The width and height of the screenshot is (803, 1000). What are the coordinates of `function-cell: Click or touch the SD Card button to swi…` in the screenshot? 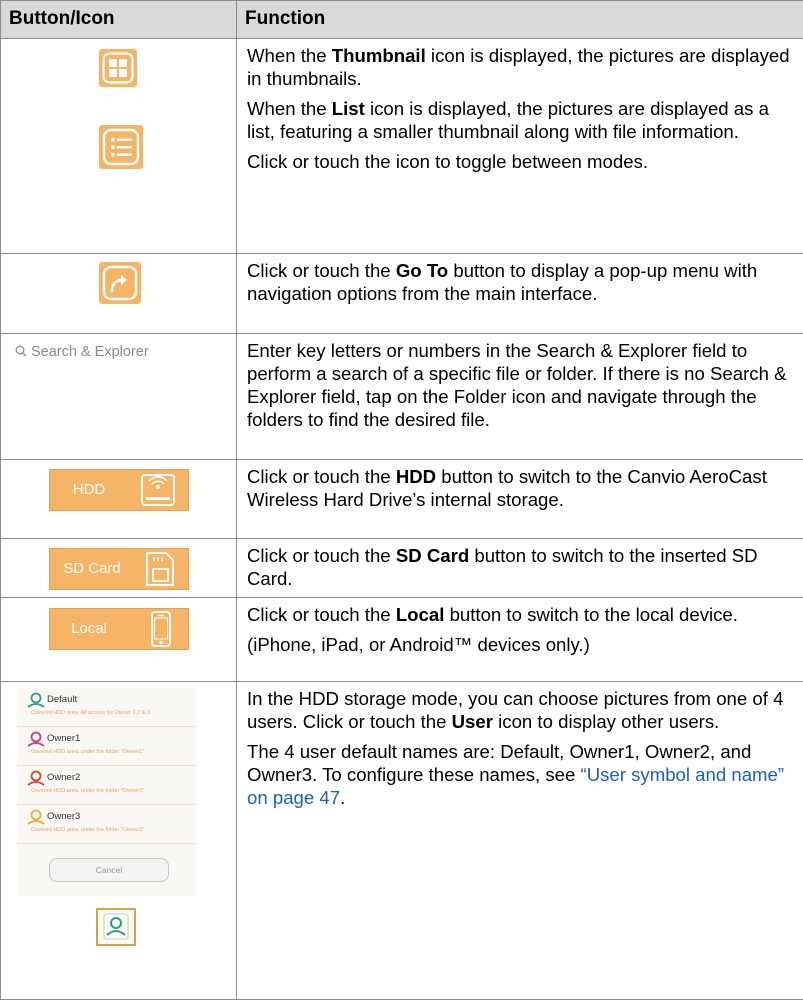 It's located at (520, 568).